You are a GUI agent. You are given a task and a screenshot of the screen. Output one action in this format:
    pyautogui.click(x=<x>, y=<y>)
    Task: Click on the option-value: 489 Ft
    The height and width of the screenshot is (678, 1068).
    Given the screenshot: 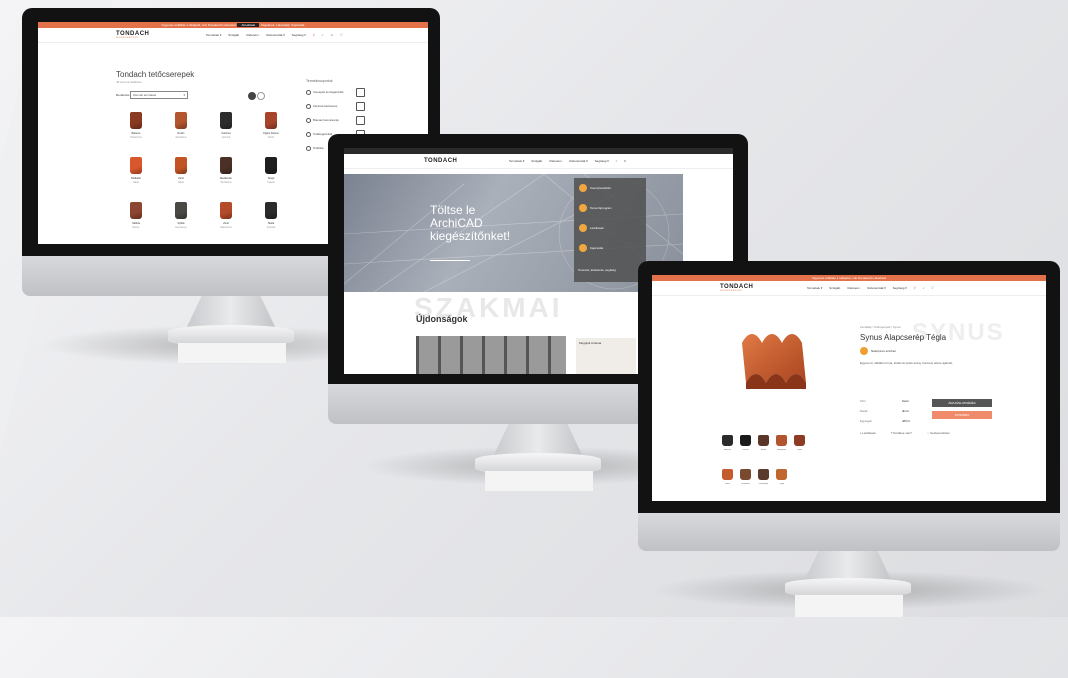 What is the action you would take?
    pyautogui.click(x=906, y=421)
    